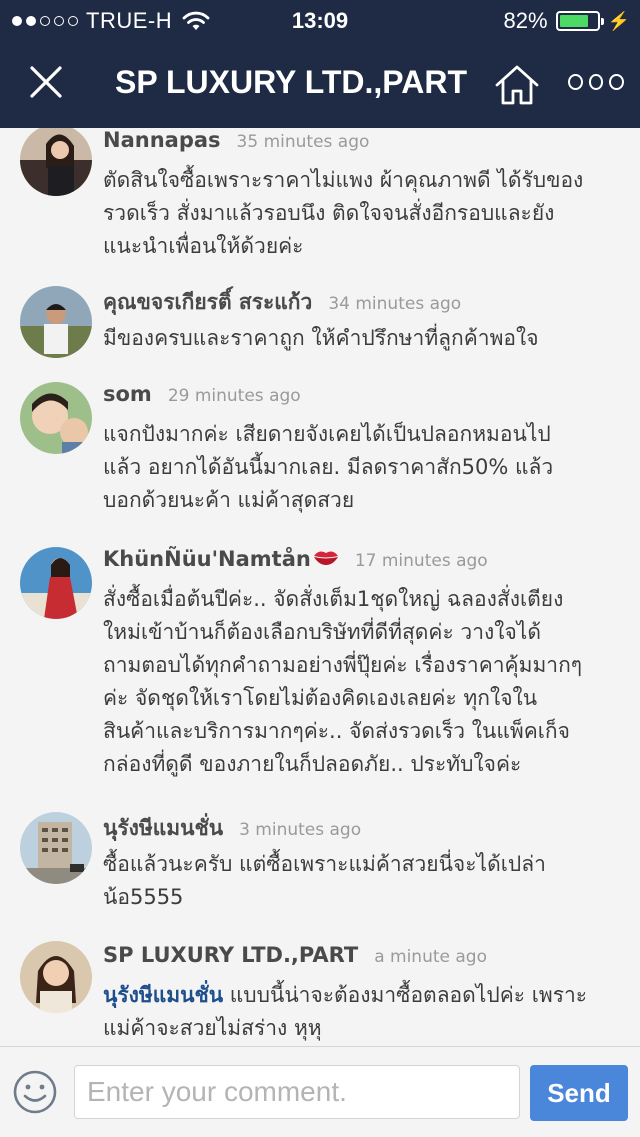 This screenshot has width=640, height=1137. What do you see at coordinates (230, 955) in the screenshot?
I see `commenter-name: SP LUXURY LTD.,PART` at bounding box center [230, 955].